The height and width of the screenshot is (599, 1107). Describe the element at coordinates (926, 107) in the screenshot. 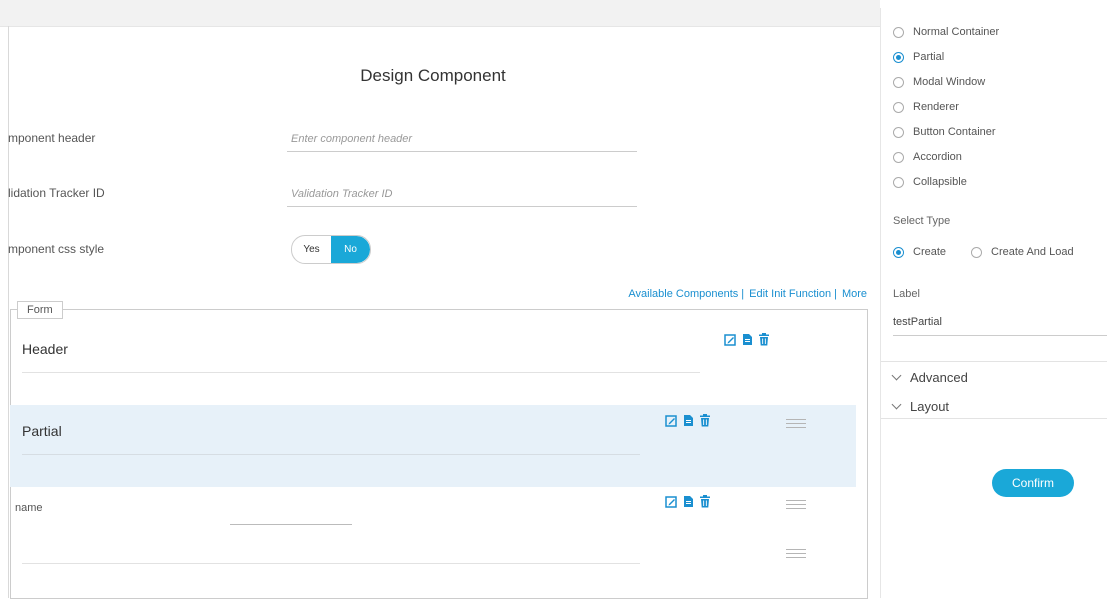

I see `radio-renderer: Renderer` at that location.